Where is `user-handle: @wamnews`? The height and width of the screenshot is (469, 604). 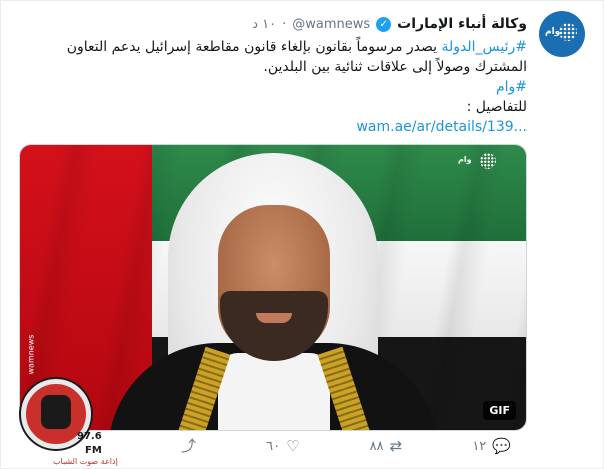 user-handle: @wamnews is located at coordinates (331, 24).